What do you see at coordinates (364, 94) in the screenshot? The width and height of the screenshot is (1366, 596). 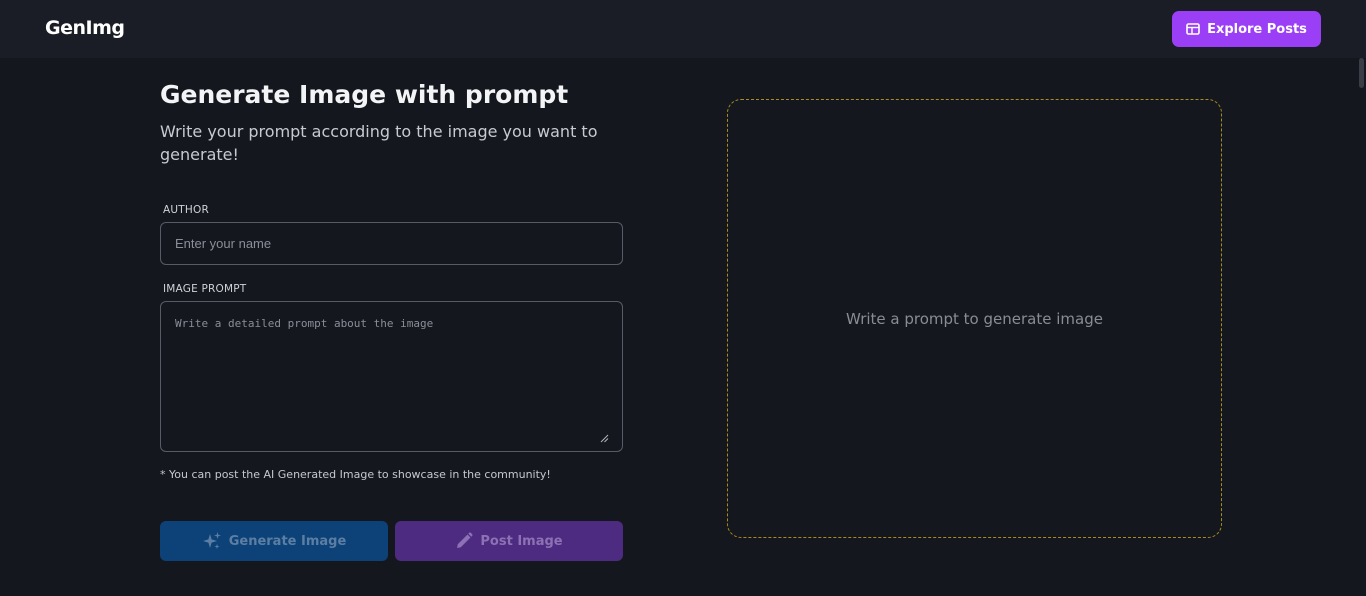 I see `page-title: Generate Image with prompt` at bounding box center [364, 94].